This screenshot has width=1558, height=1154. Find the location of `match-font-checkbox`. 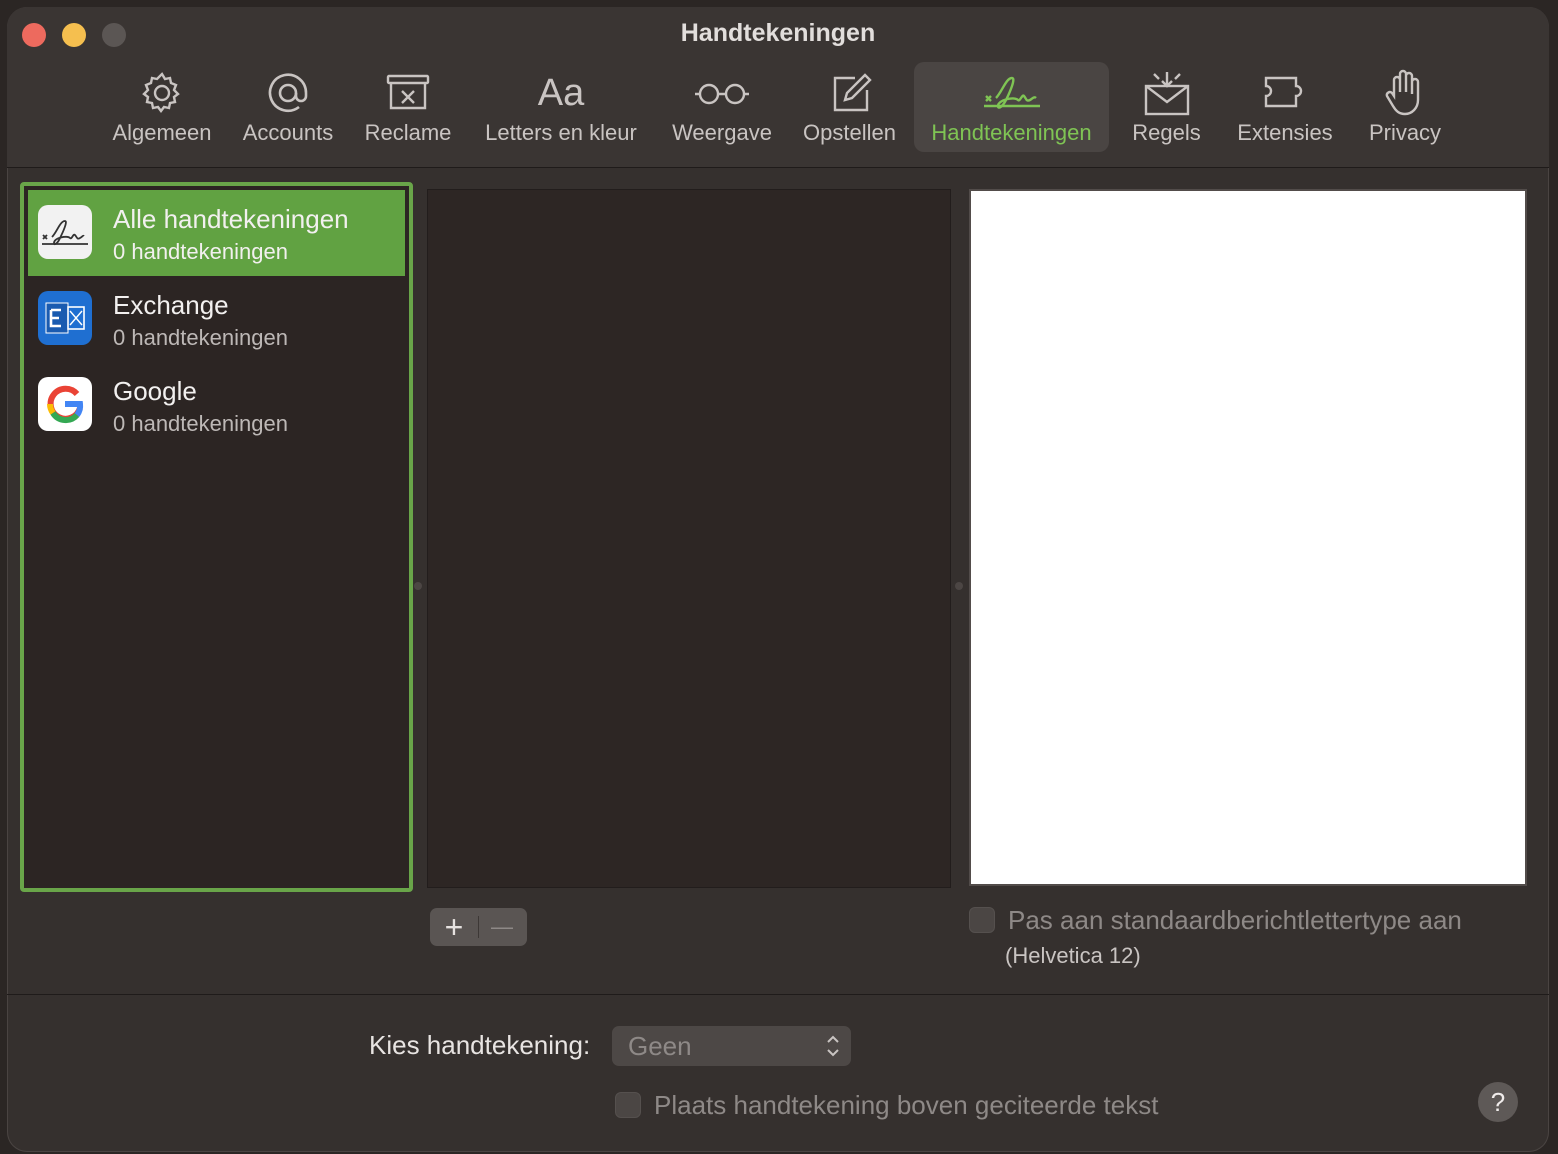

match-font-checkbox is located at coordinates (982, 920).